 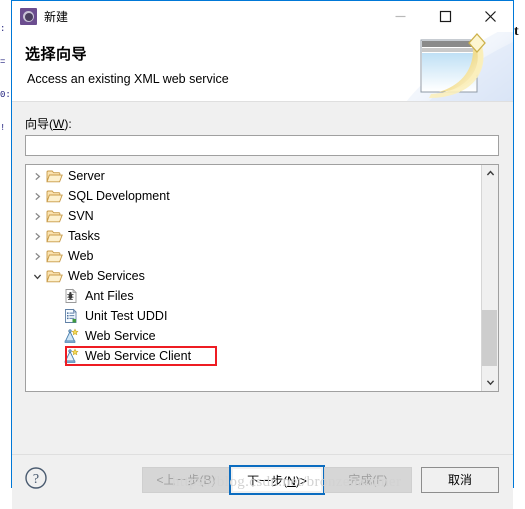 I want to click on tree-scrollbar, so click(x=489, y=278).